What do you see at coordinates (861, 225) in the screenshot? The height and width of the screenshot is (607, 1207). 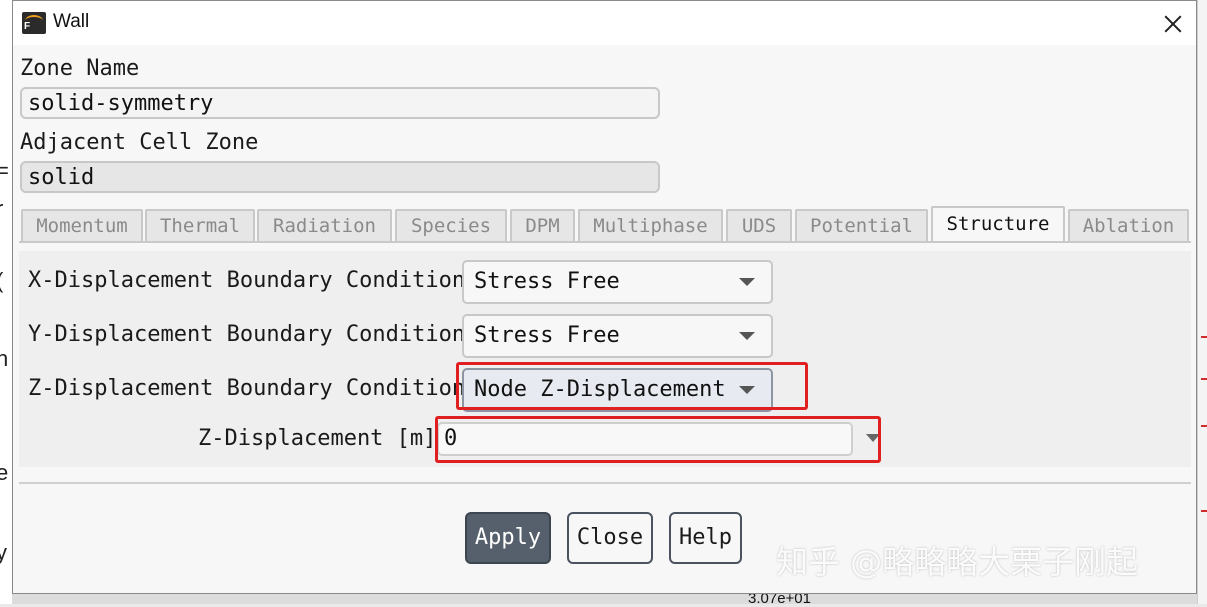 I see `tab-potential: Potential` at bounding box center [861, 225].